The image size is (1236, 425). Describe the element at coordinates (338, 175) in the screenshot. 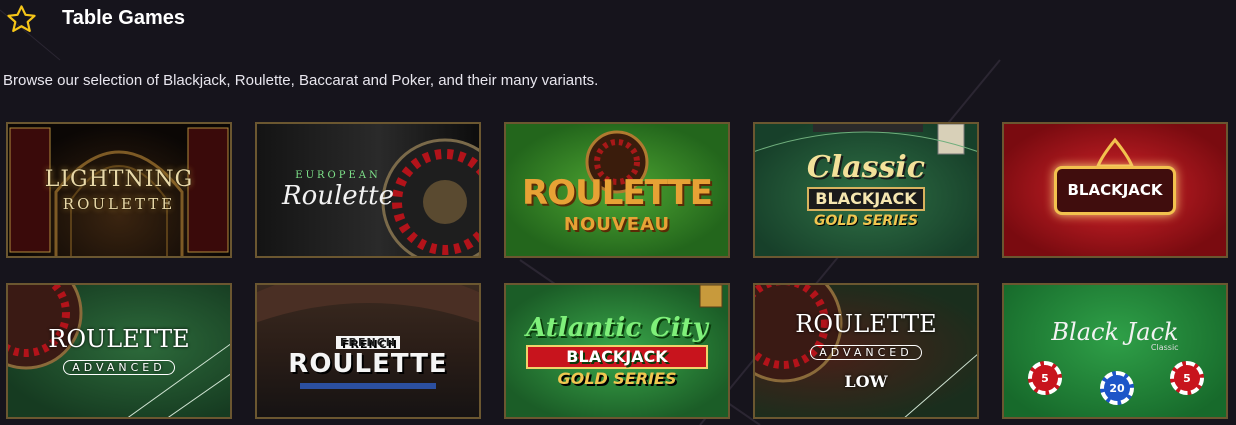

I see `game-title-top: EUROPEAN` at that location.